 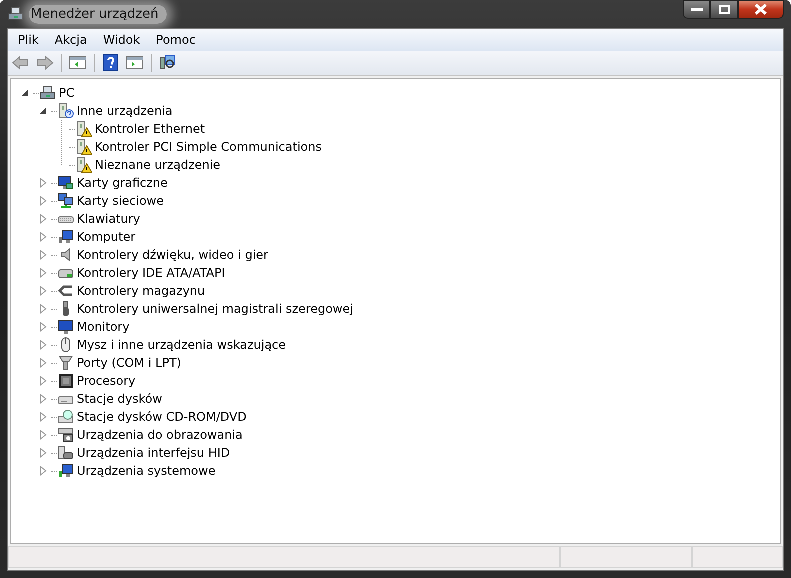 I want to click on tree-item: Inne urządzenia, so click(x=125, y=111).